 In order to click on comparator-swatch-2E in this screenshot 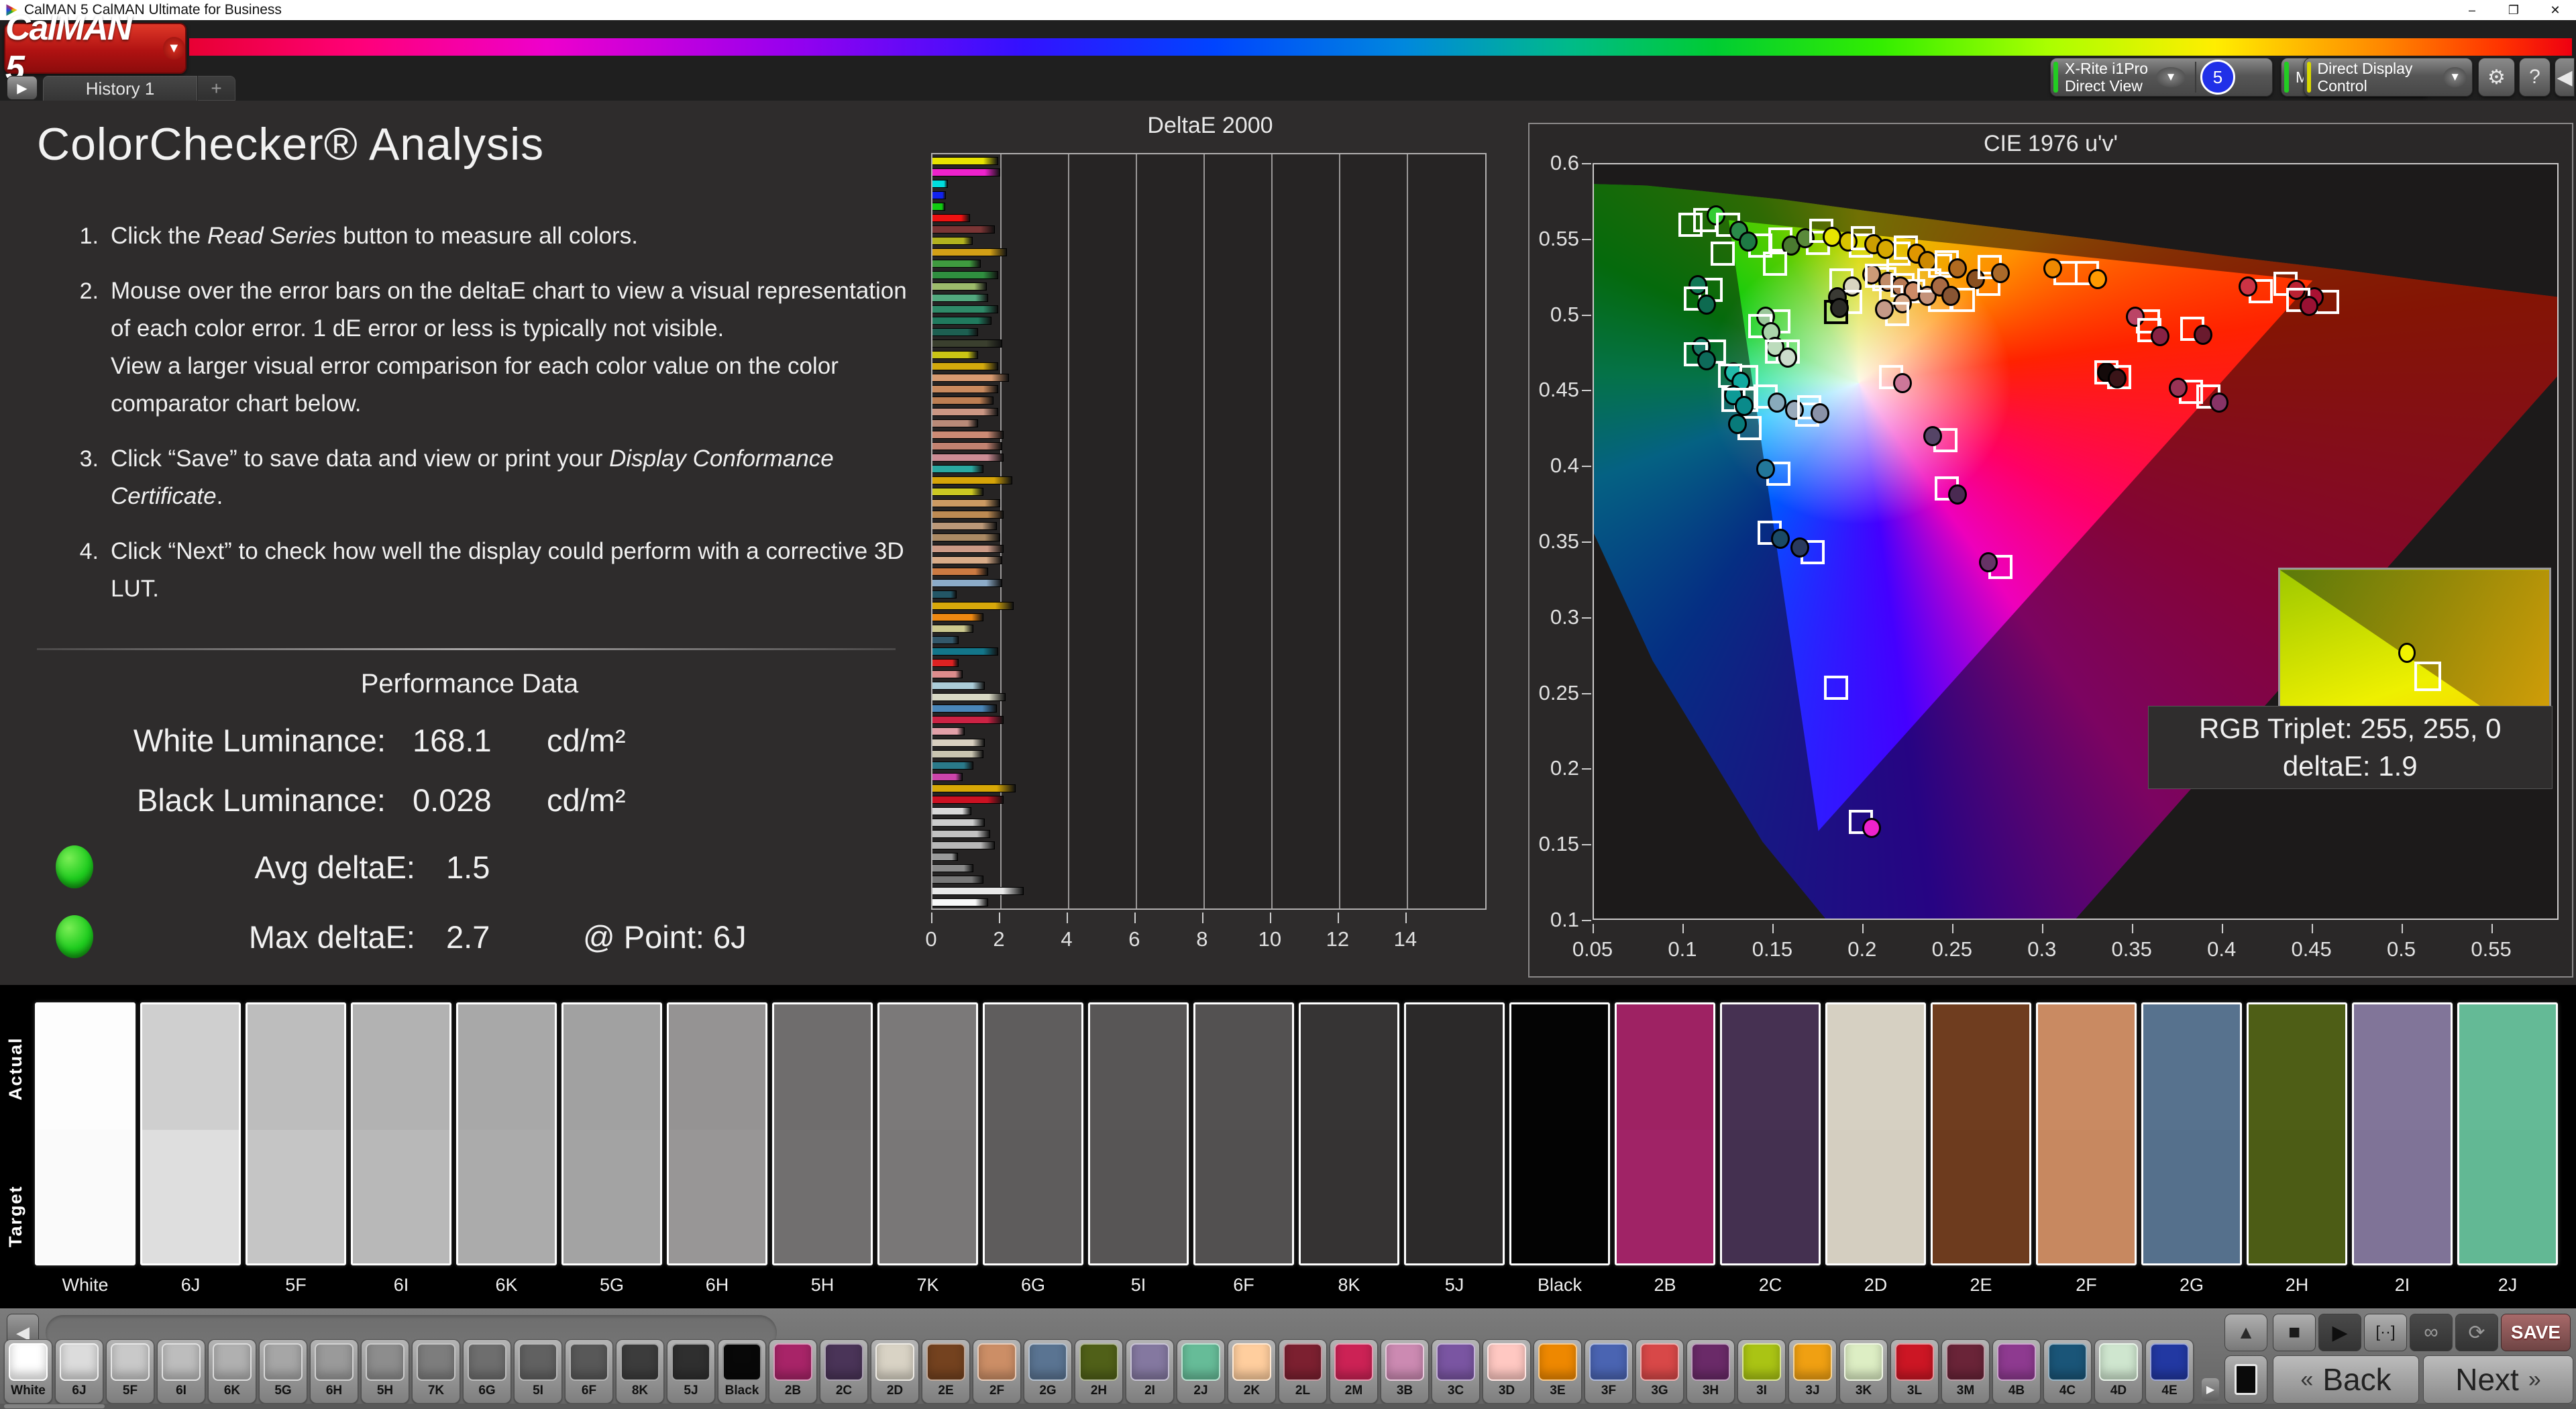, I will do `click(1981, 1133)`.